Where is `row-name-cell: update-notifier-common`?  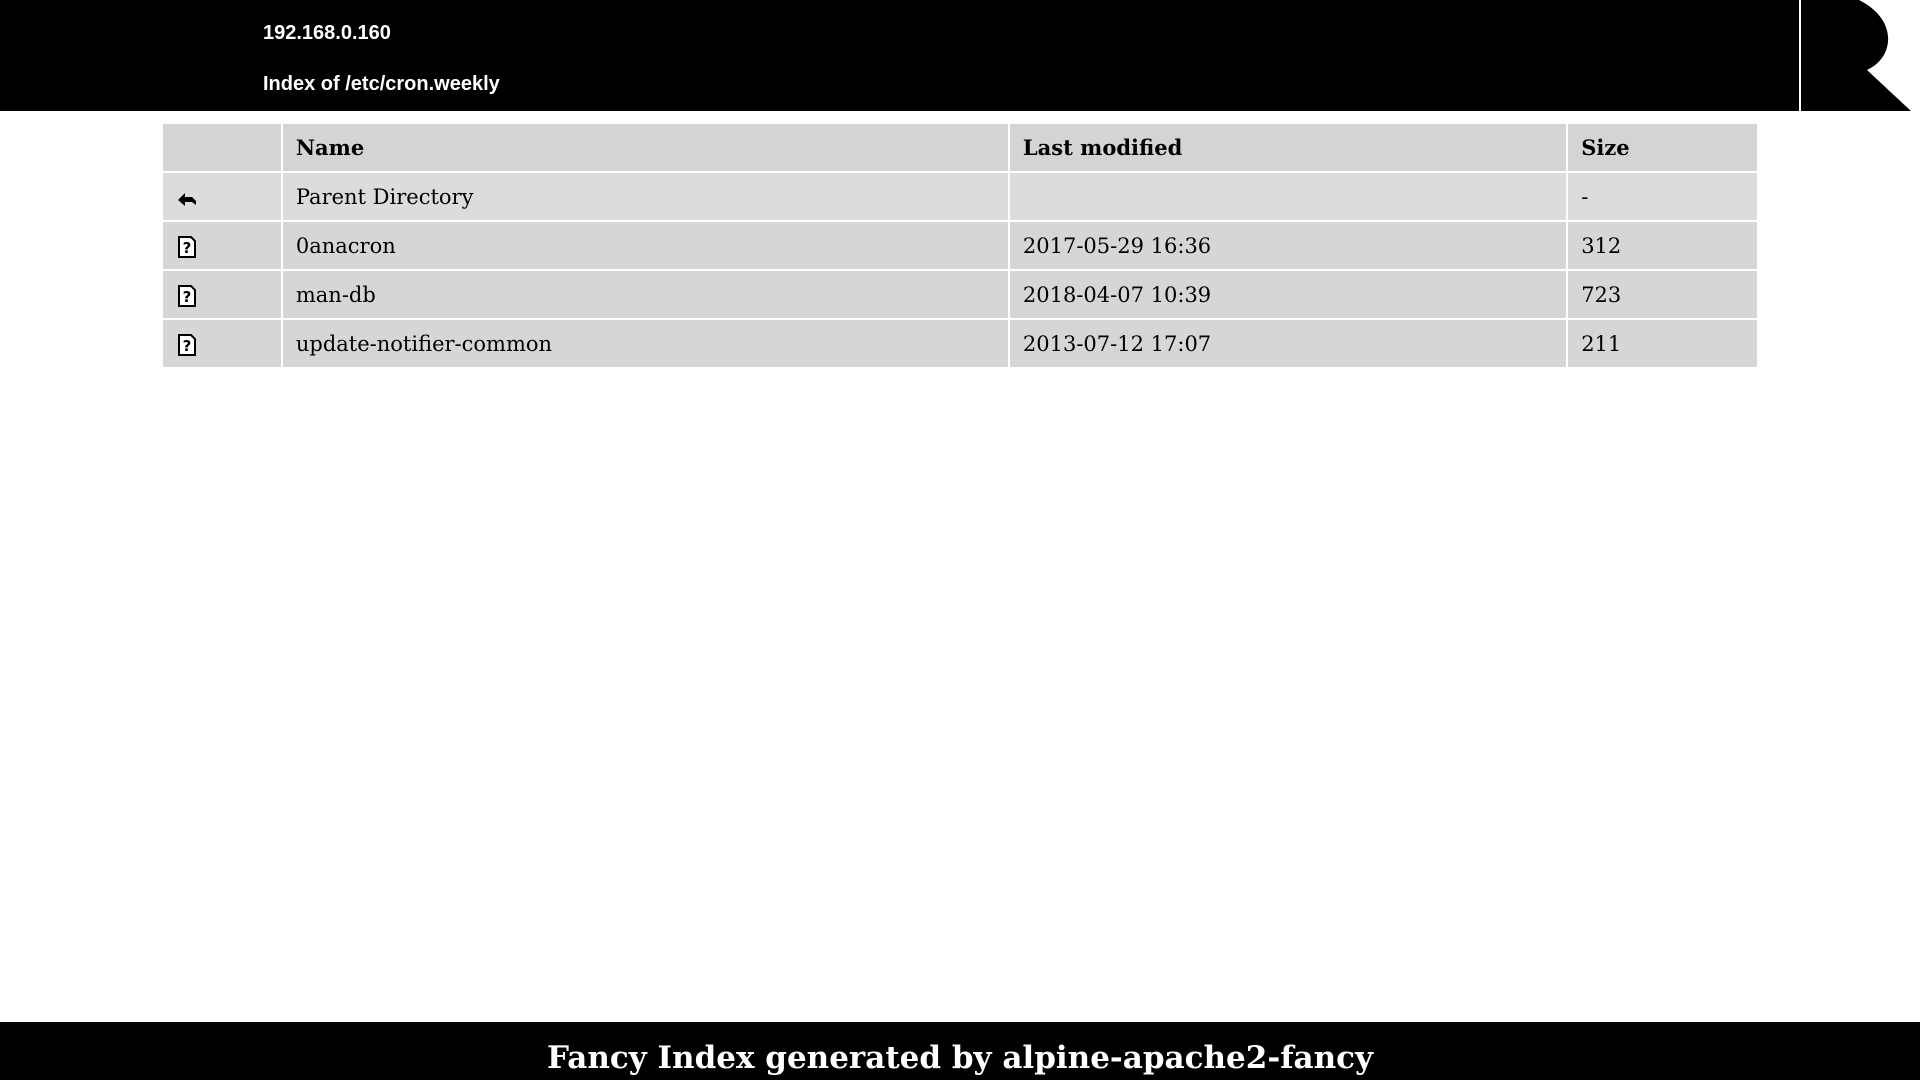
row-name-cell: update-notifier-common is located at coordinates (645, 343).